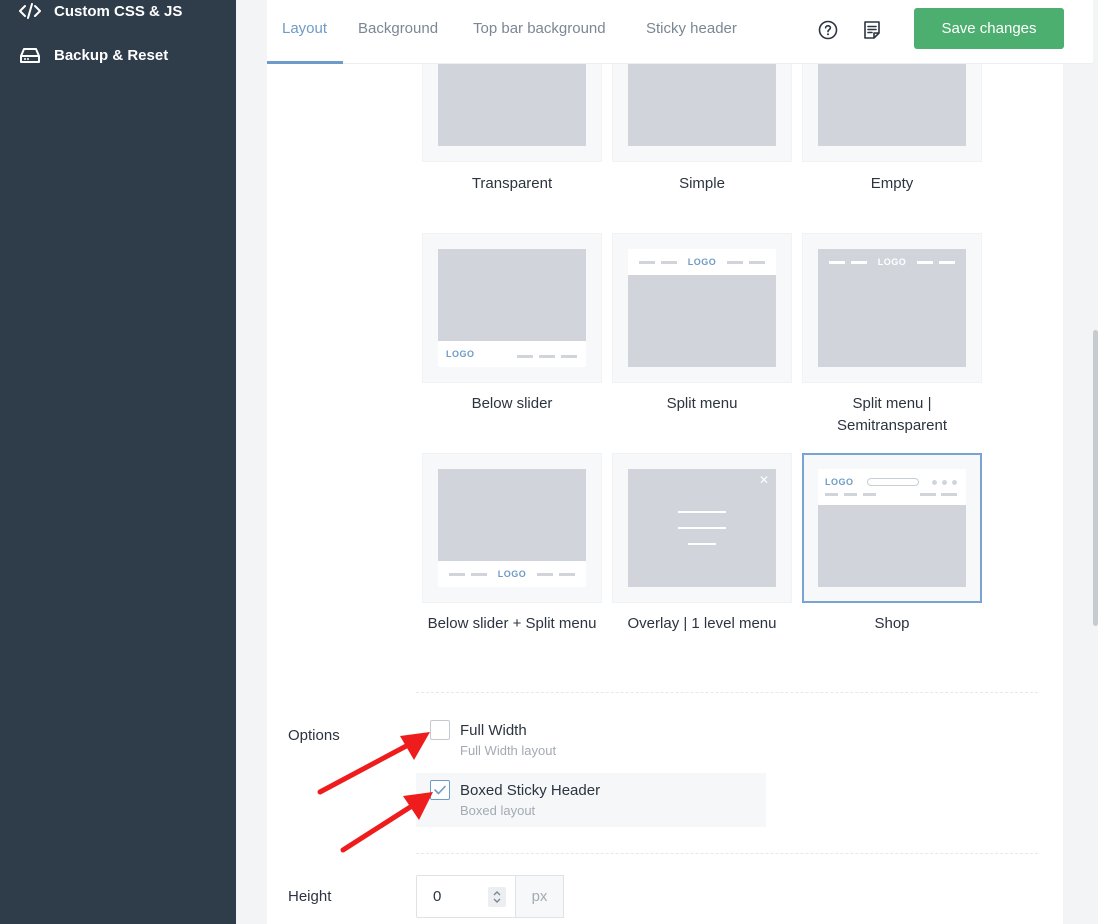  I want to click on layout-label: Shop, so click(892, 623).